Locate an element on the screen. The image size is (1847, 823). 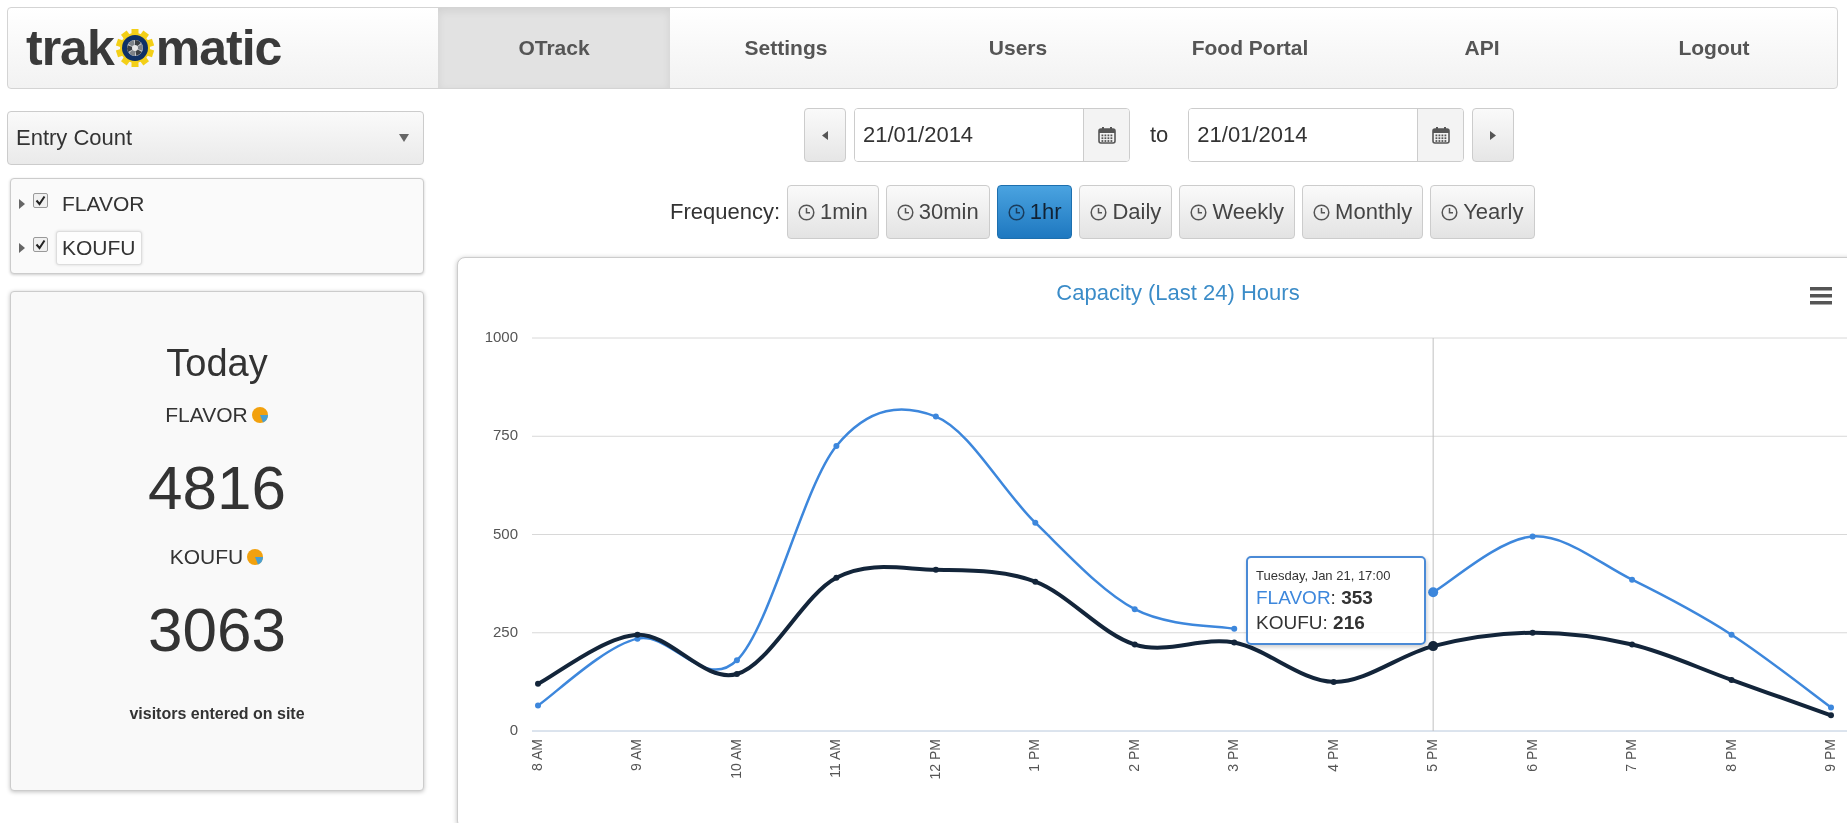
tree-item: KOUFU is located at coordinates (99, 248).